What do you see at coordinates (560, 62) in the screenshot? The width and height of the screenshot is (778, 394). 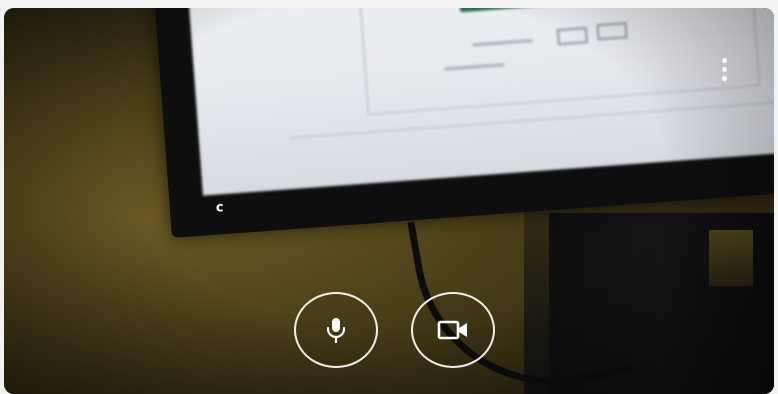 I see `screen-card` at bounding box center [560, 62].